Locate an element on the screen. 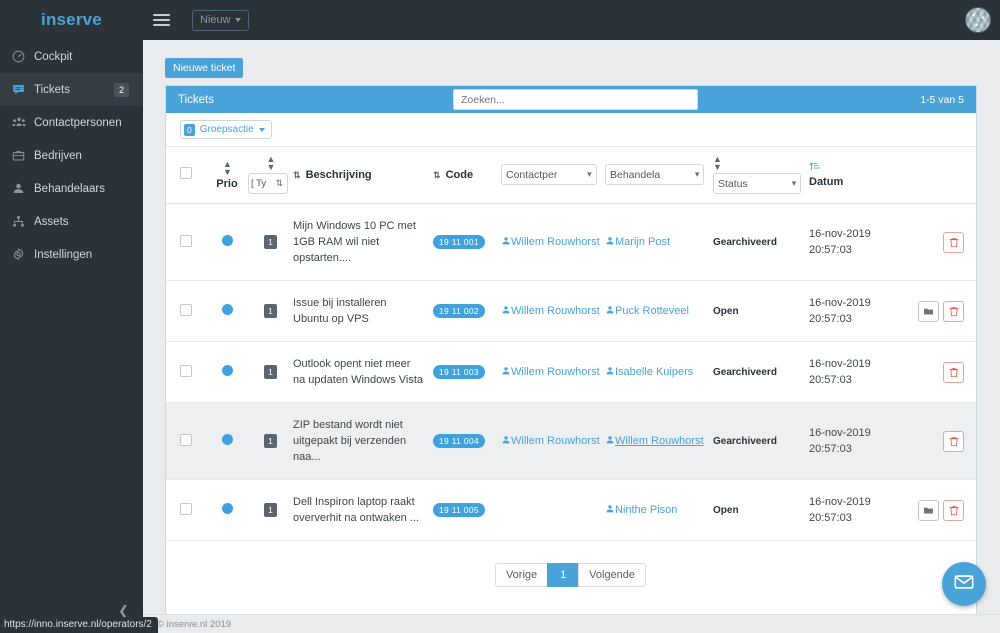 Image resolution: width=1000 pixels, height=633 pixels. sidebar-item-assets: Assets is located at coordinates (71, 221).